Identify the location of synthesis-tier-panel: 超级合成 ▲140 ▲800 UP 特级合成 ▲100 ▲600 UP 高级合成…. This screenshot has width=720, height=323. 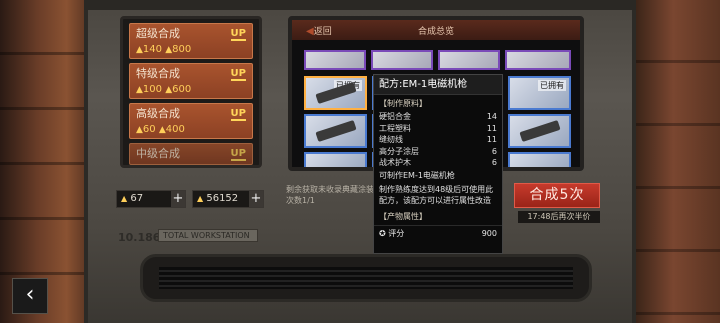
(191, 92).